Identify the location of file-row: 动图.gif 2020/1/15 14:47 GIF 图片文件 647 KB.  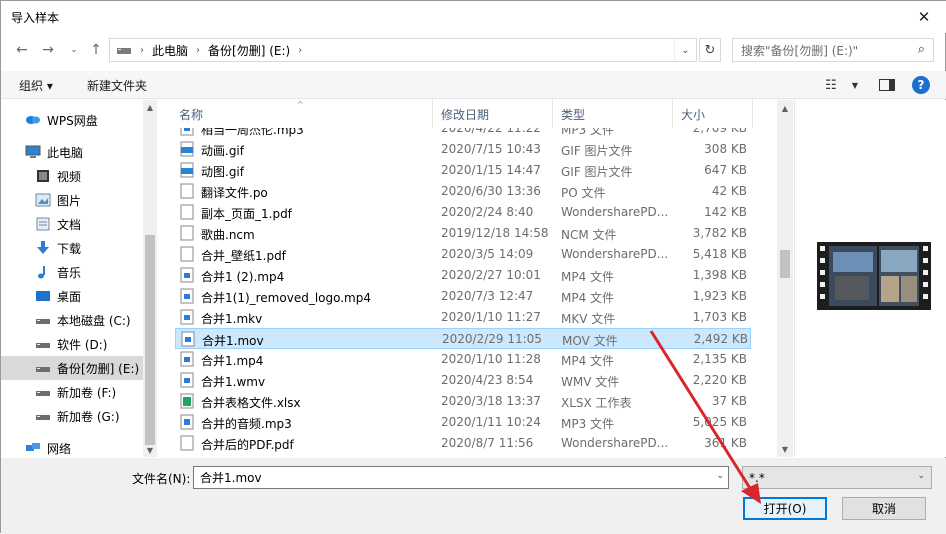
(463, 170).